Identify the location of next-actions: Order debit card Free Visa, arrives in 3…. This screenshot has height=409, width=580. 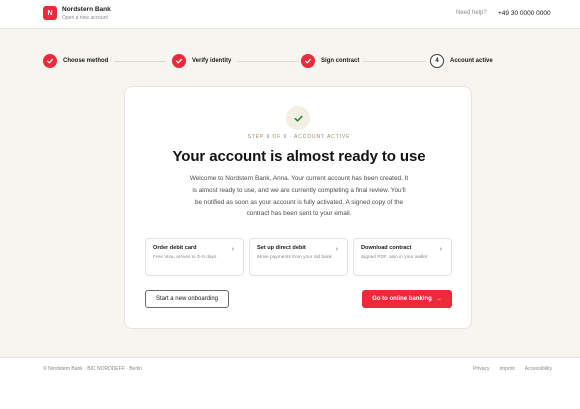
(298, 257).